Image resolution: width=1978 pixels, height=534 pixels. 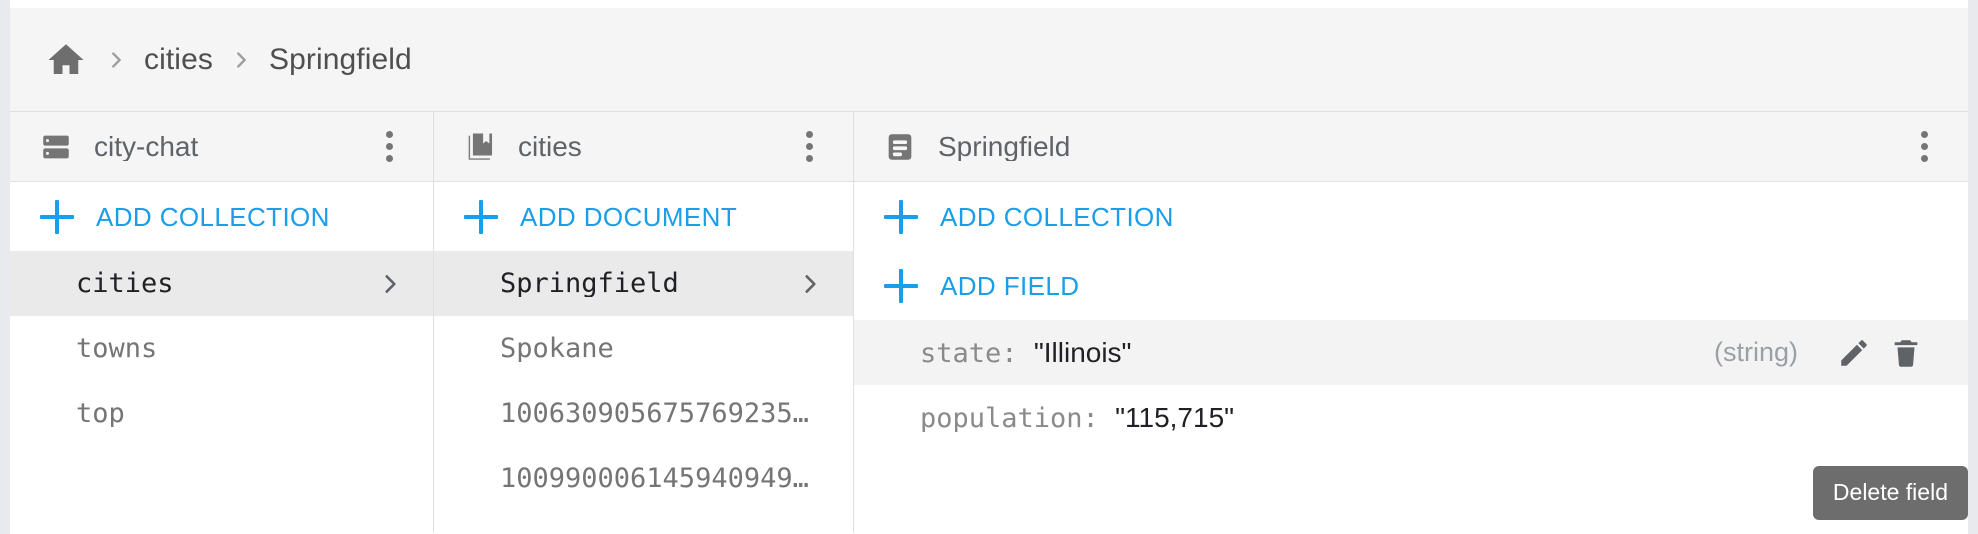 I want to click on delete-field-tooltip: Delete field, so click(x=1890, y=493).